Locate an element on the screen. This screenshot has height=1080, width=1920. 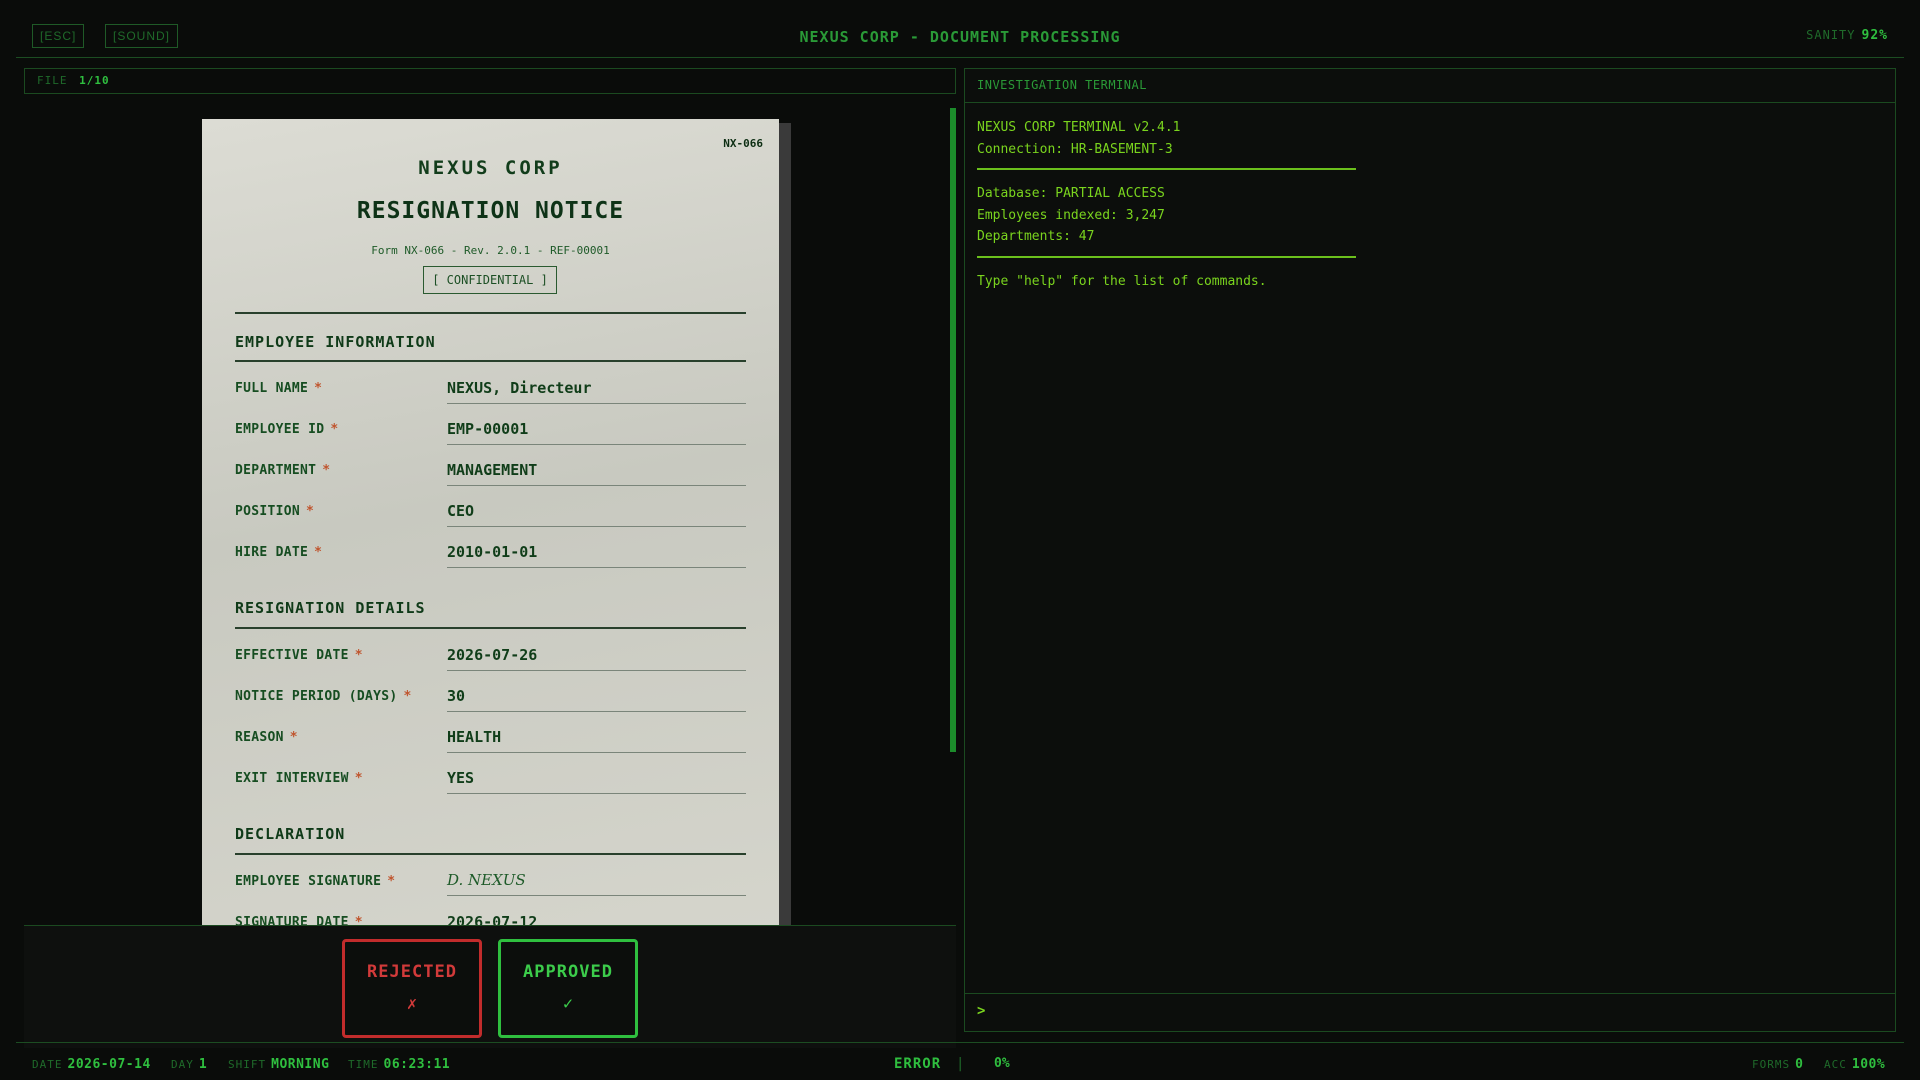
status-time: TIME 06:23:11 is located at coordinates (399, 1064).